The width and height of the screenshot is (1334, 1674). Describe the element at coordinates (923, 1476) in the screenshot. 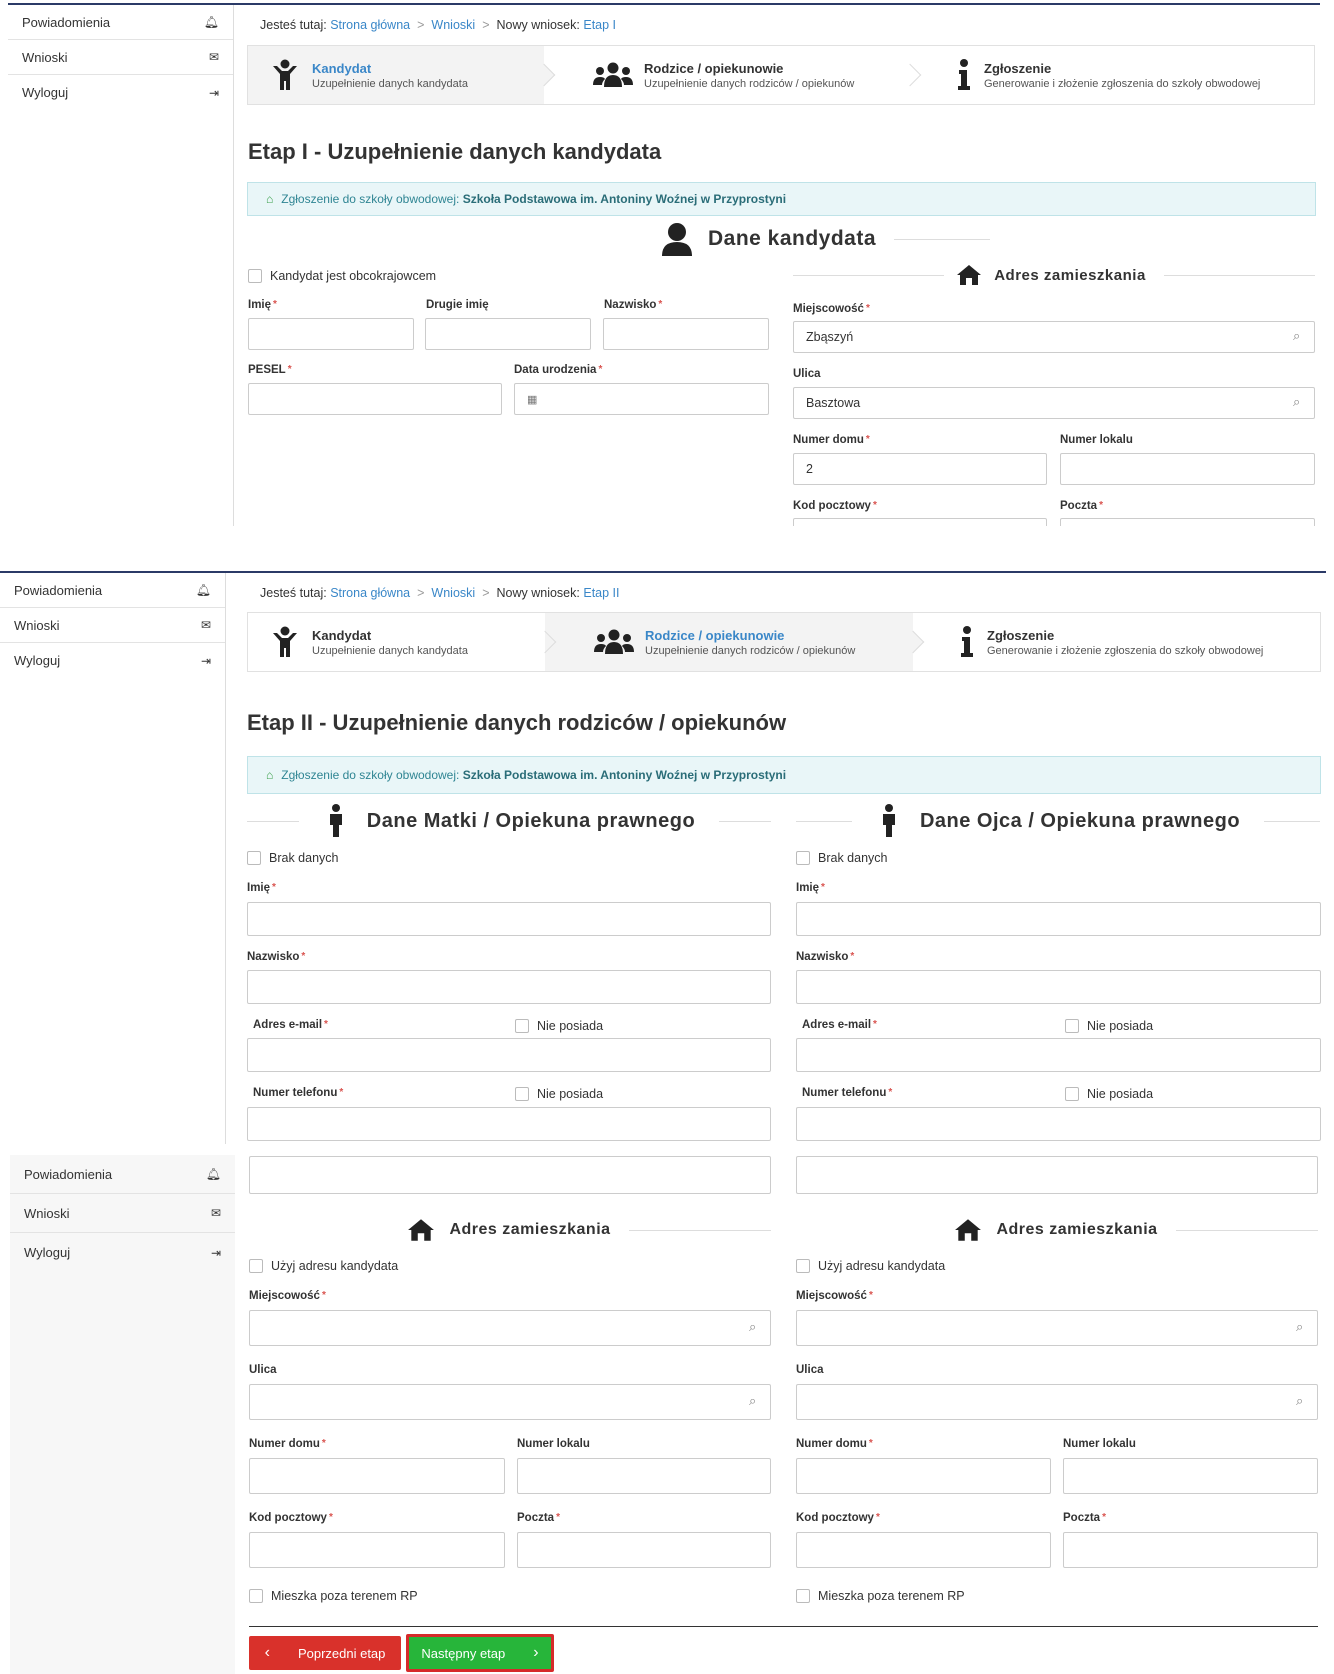

I see `father-house-number-field` at that location.